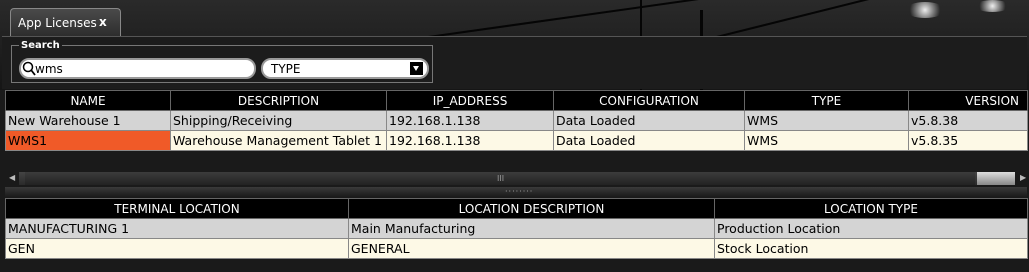 The height and width of the screenshot is (272, 1029). Describe the element at coordinates (416, 68) in the screenshot. I see `chevron-down-icon` at that location.